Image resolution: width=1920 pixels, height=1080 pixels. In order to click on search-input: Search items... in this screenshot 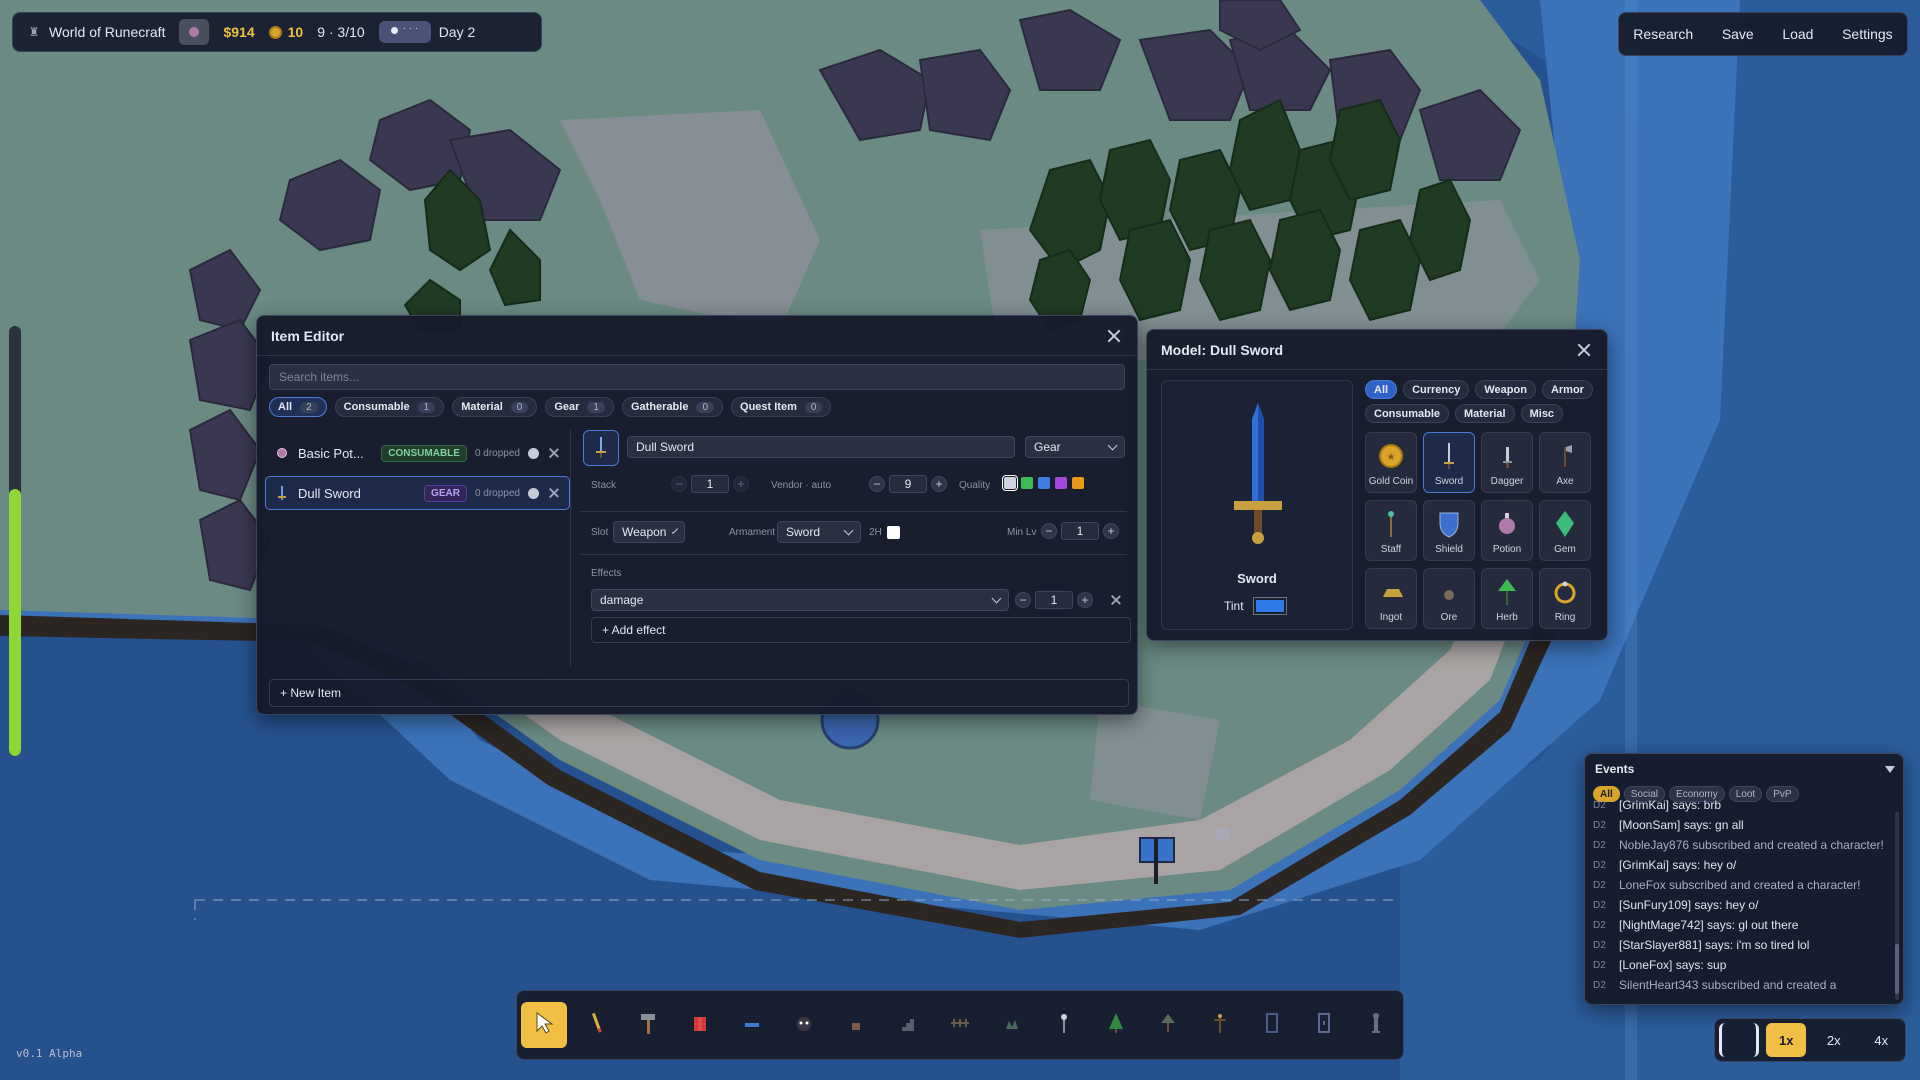, I will do `click(697, 377)`.